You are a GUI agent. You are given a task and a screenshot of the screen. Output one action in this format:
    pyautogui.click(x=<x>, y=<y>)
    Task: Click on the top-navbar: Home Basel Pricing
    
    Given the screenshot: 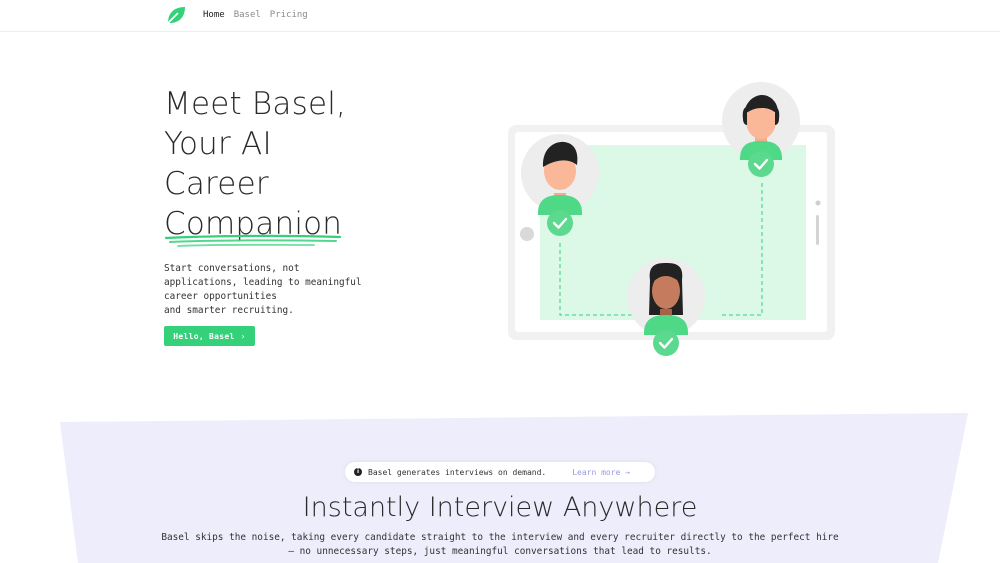 What is the action you would take?
    pyautogui.click(x=500, y=16)
    